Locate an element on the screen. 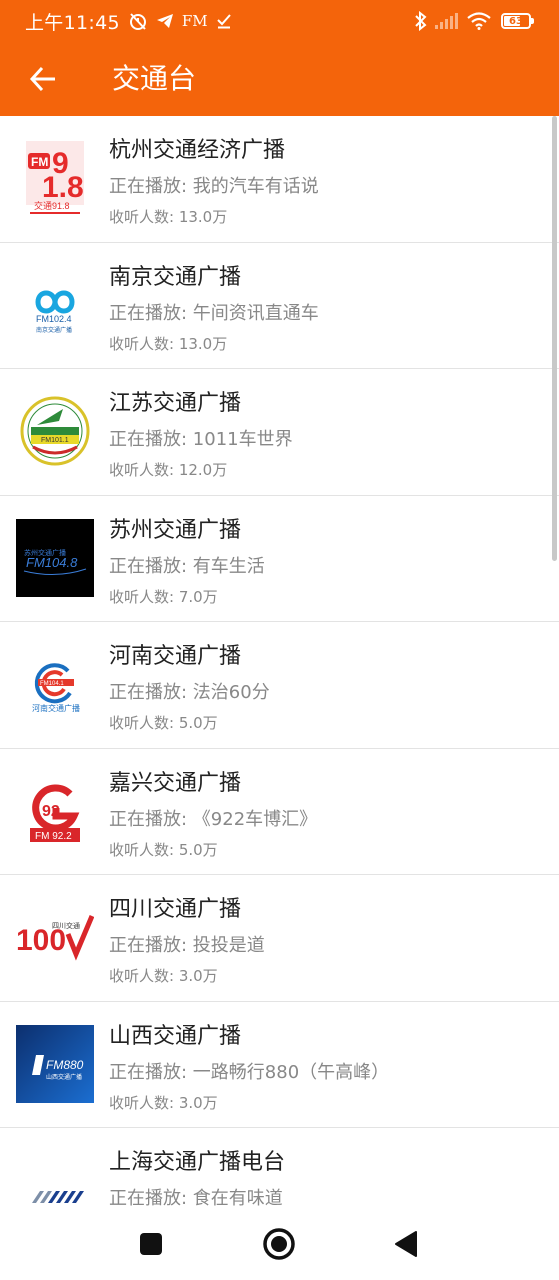  status-right: 63 is located at coordinates (470, 21).